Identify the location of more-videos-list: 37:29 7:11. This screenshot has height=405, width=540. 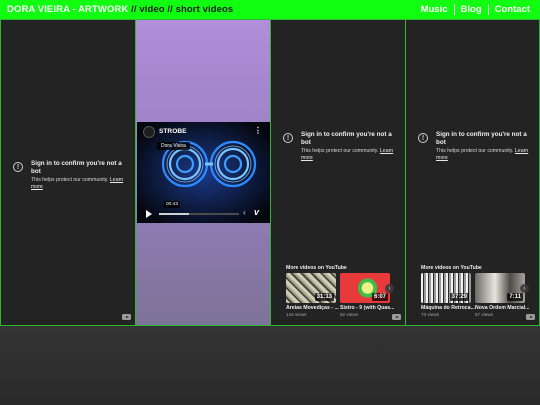
(475, 288).